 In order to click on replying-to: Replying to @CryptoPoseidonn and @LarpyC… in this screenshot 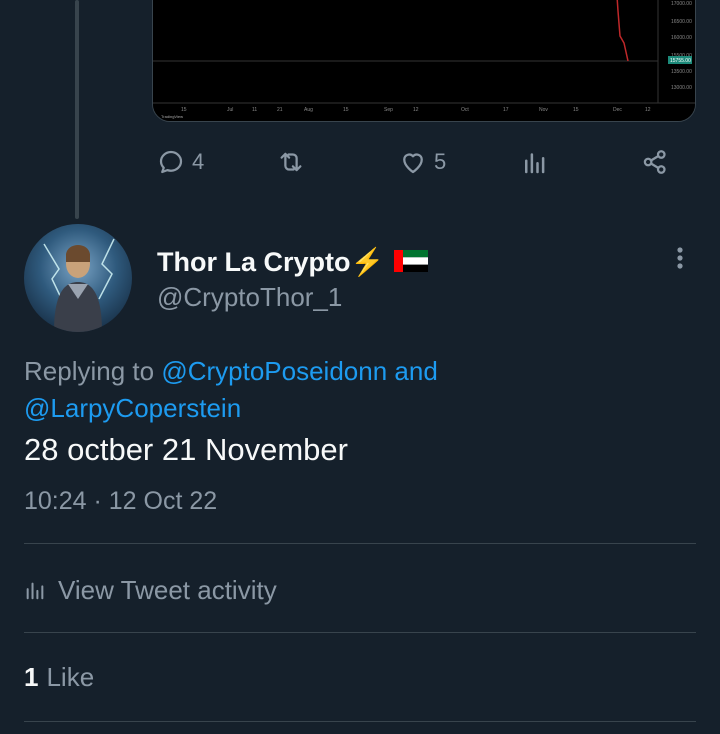, I will do `click(231, 389)`.